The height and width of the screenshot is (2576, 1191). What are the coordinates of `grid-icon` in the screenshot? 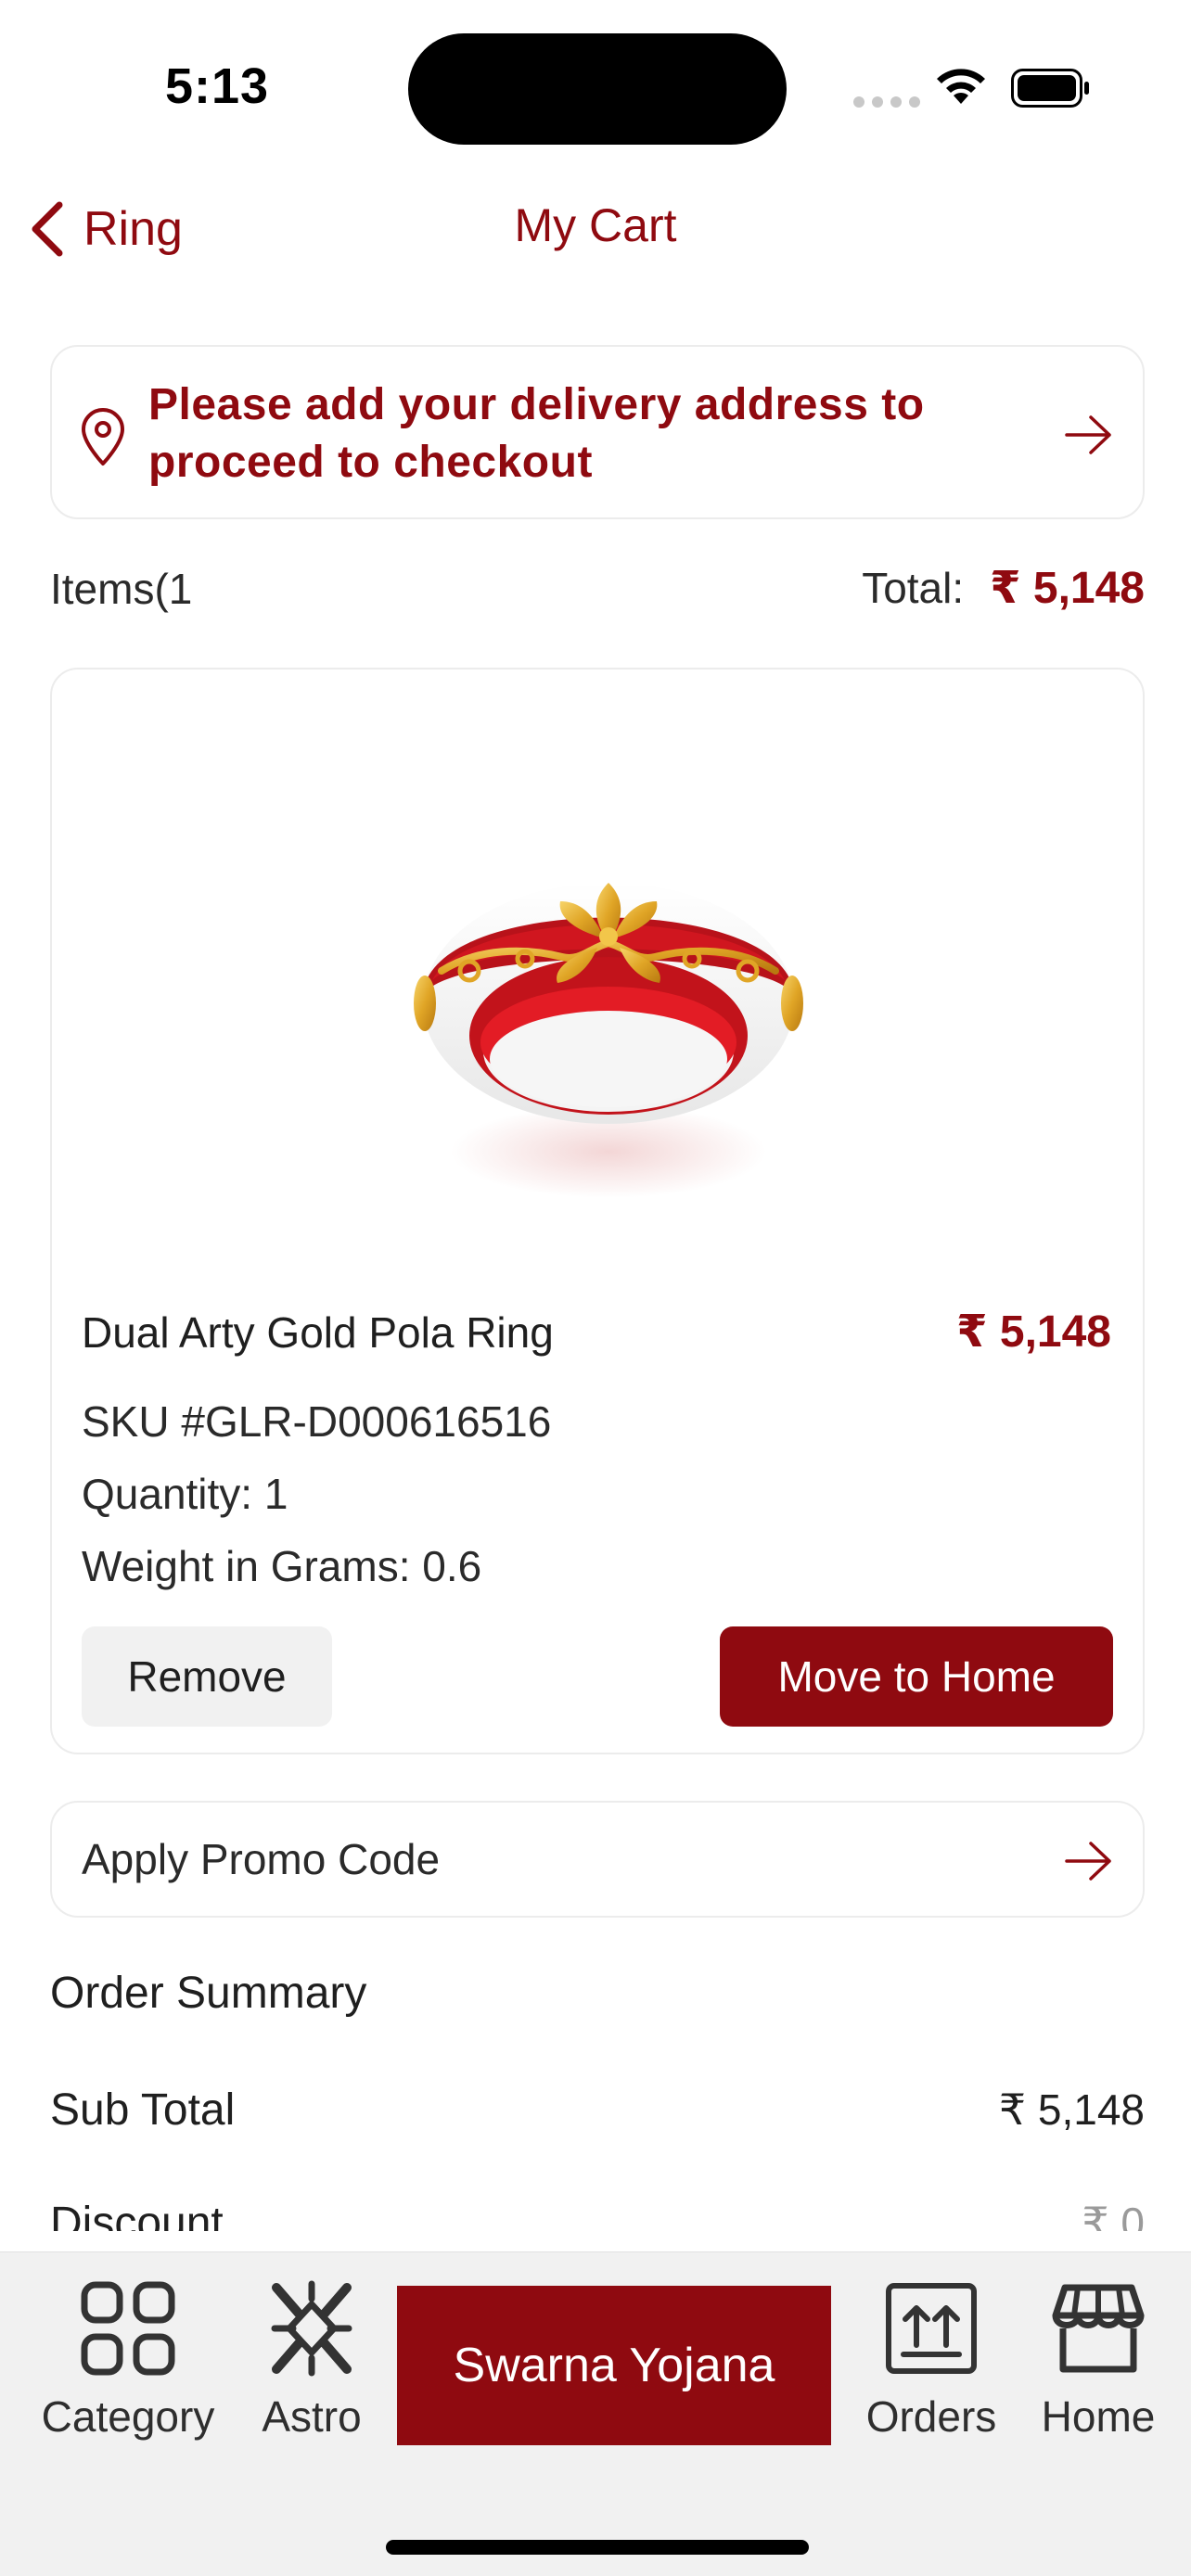 It's located at (128, 2328).